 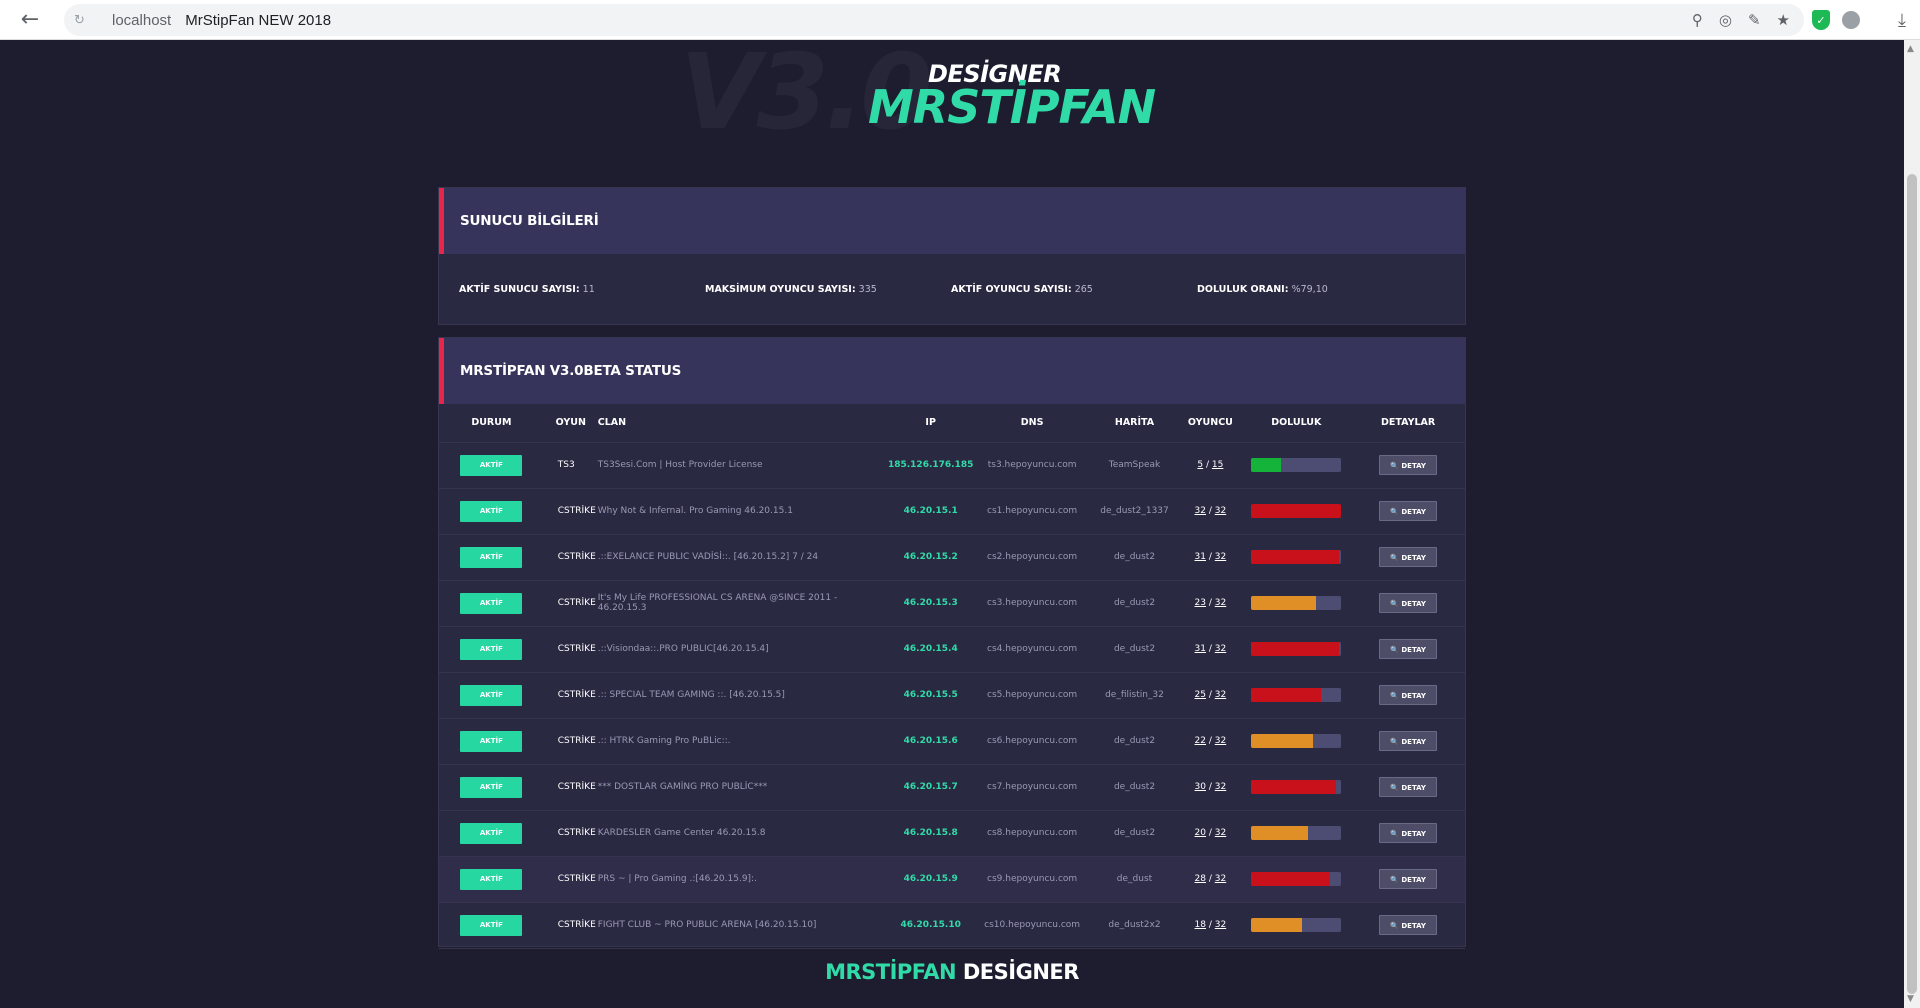 What do you see at coordinates (930, 603) in the screenshot?
I see `ip-cell: 46.20.15.3` at bounding box center [930, 603].